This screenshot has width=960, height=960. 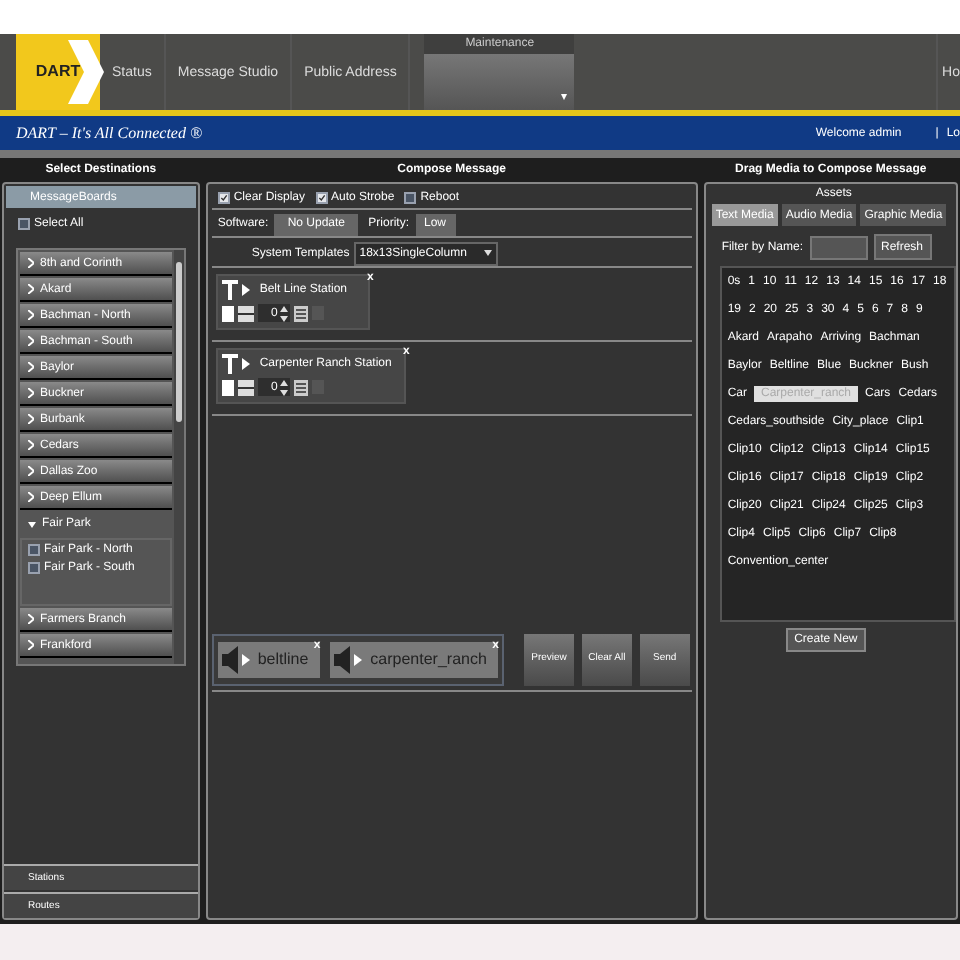 What do you see at coordinates (487, 253) in the screenshot?
I see `caret-icon` at bounding box center [487, 253].